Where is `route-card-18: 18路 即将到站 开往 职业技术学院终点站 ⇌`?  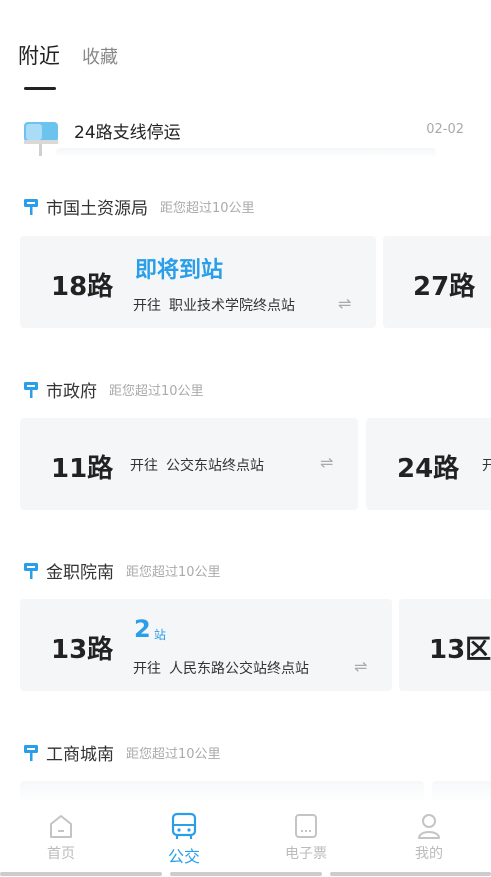
route-card-18: 18路 即将到站 开往 职业技术学院终点站 ⇌ is located at coordinates (198, 282).